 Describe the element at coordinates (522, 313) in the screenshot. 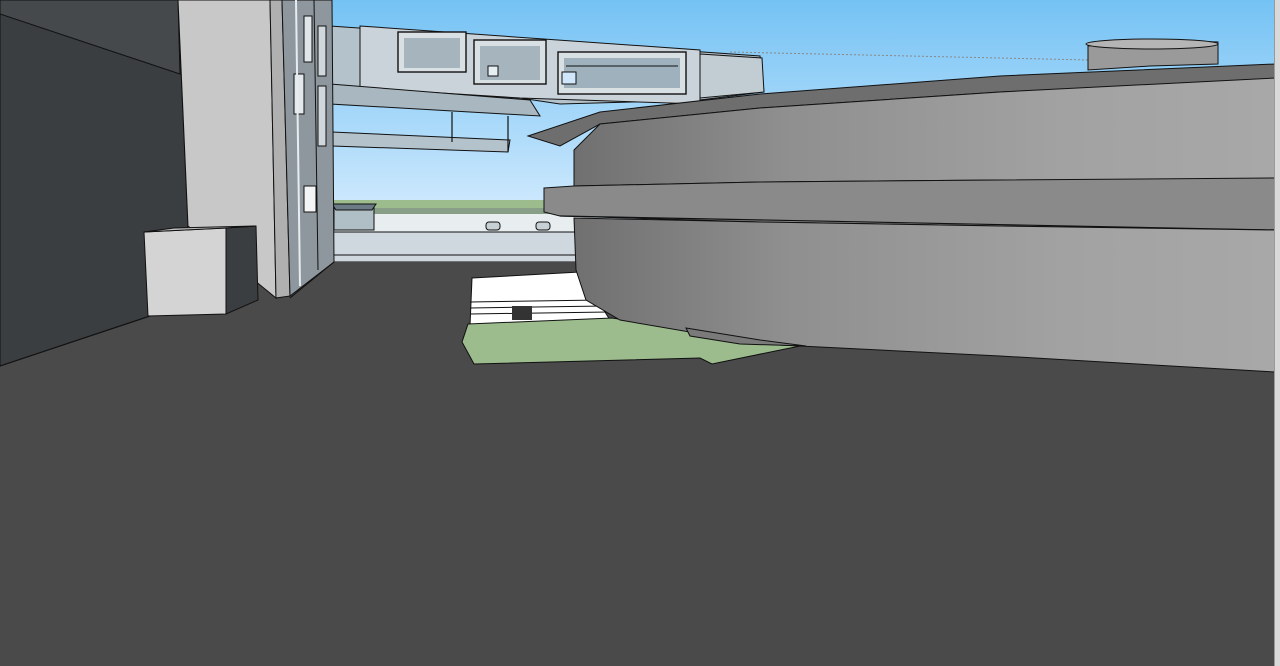

I see `dark-vent` at that location.